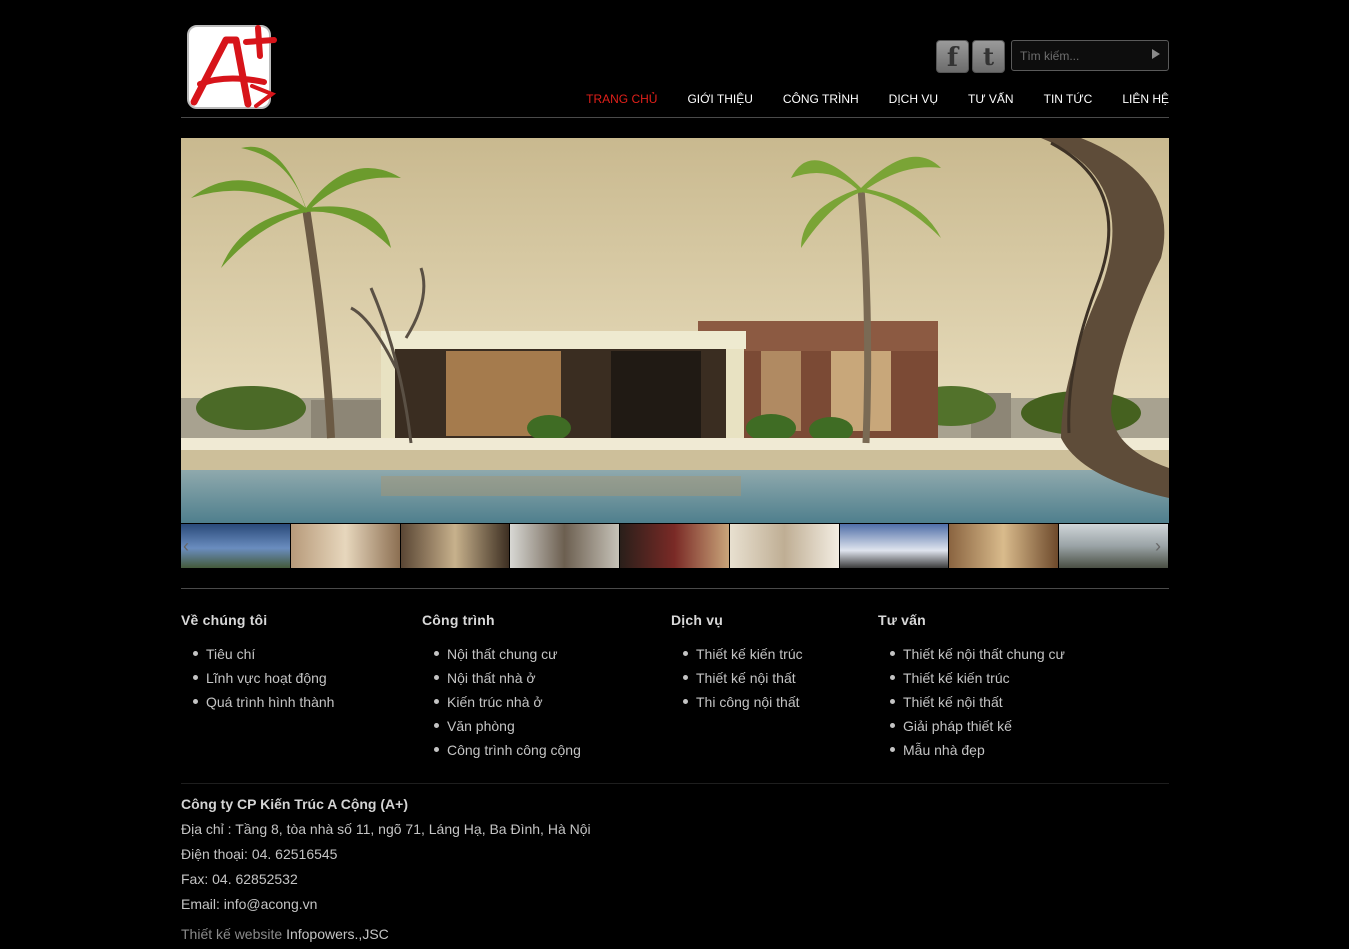 The image size is (1349, 949). What do you see at coordinates (1068, 99) in the screenshot?
I see `nav-item-tin-tuc: TIN TỨC` at bounding box center [1068, 99].